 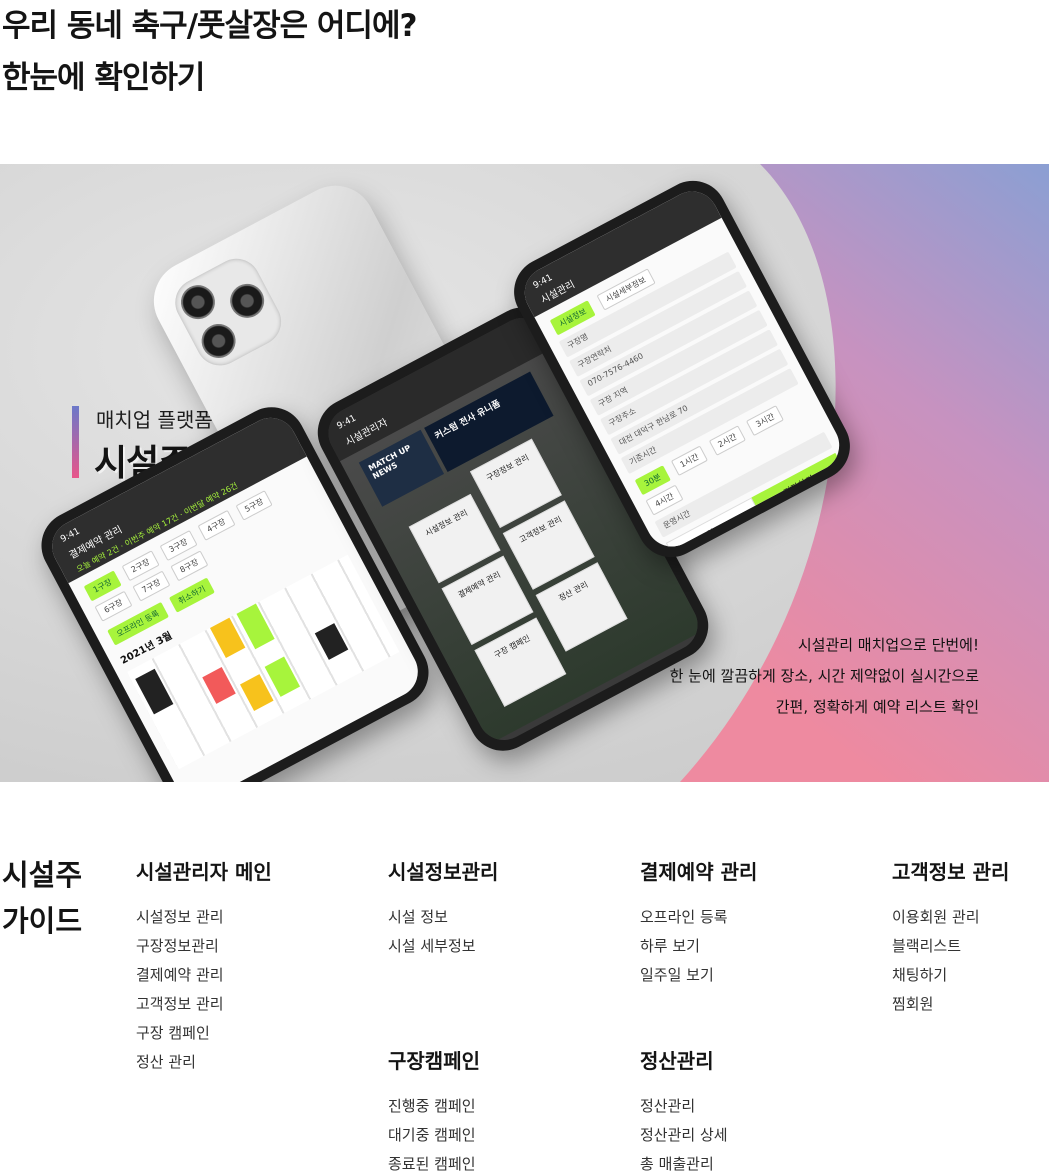 What do you see at coordinates (42, 875) in the screenshot?
I see `guide-title-line-1: 시설주` at bounding box center [42, 875].